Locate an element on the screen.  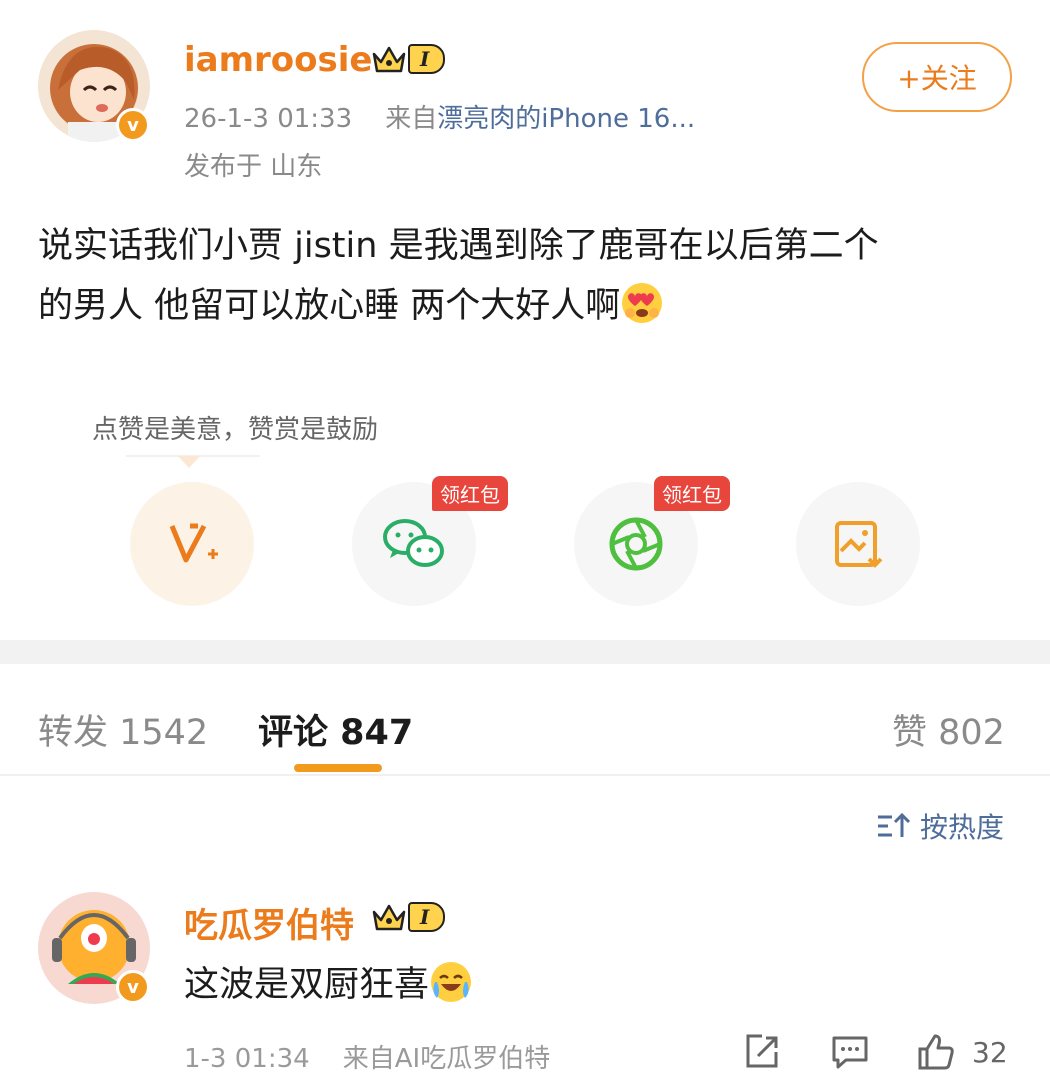
heart-eyes-emoji-icon is located at coordinates (642, 303).